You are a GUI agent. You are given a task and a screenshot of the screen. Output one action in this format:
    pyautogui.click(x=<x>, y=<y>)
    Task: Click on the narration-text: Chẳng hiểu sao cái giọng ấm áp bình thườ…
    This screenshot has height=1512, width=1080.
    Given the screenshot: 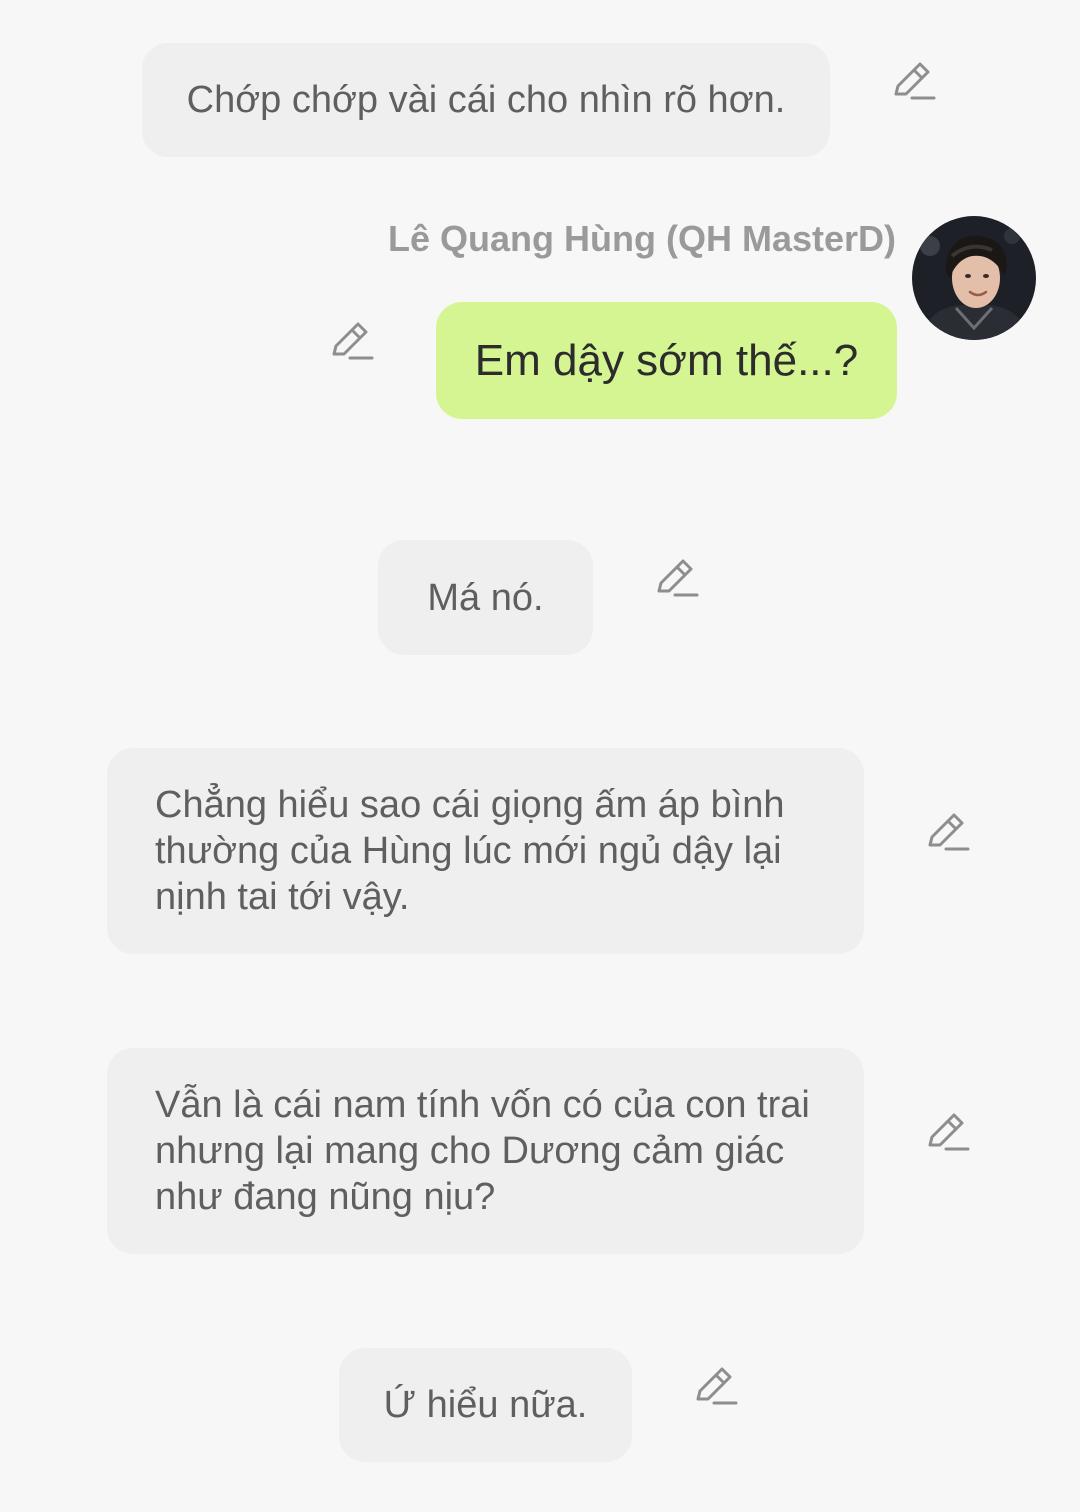 What is the action you would take?
    pyautogui.click(x=470, y=851)
    